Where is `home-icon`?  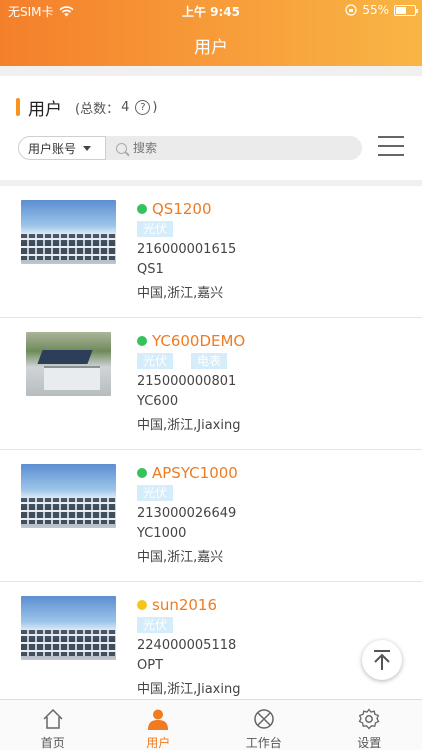 home-icon is located at coordinates (53, 718).